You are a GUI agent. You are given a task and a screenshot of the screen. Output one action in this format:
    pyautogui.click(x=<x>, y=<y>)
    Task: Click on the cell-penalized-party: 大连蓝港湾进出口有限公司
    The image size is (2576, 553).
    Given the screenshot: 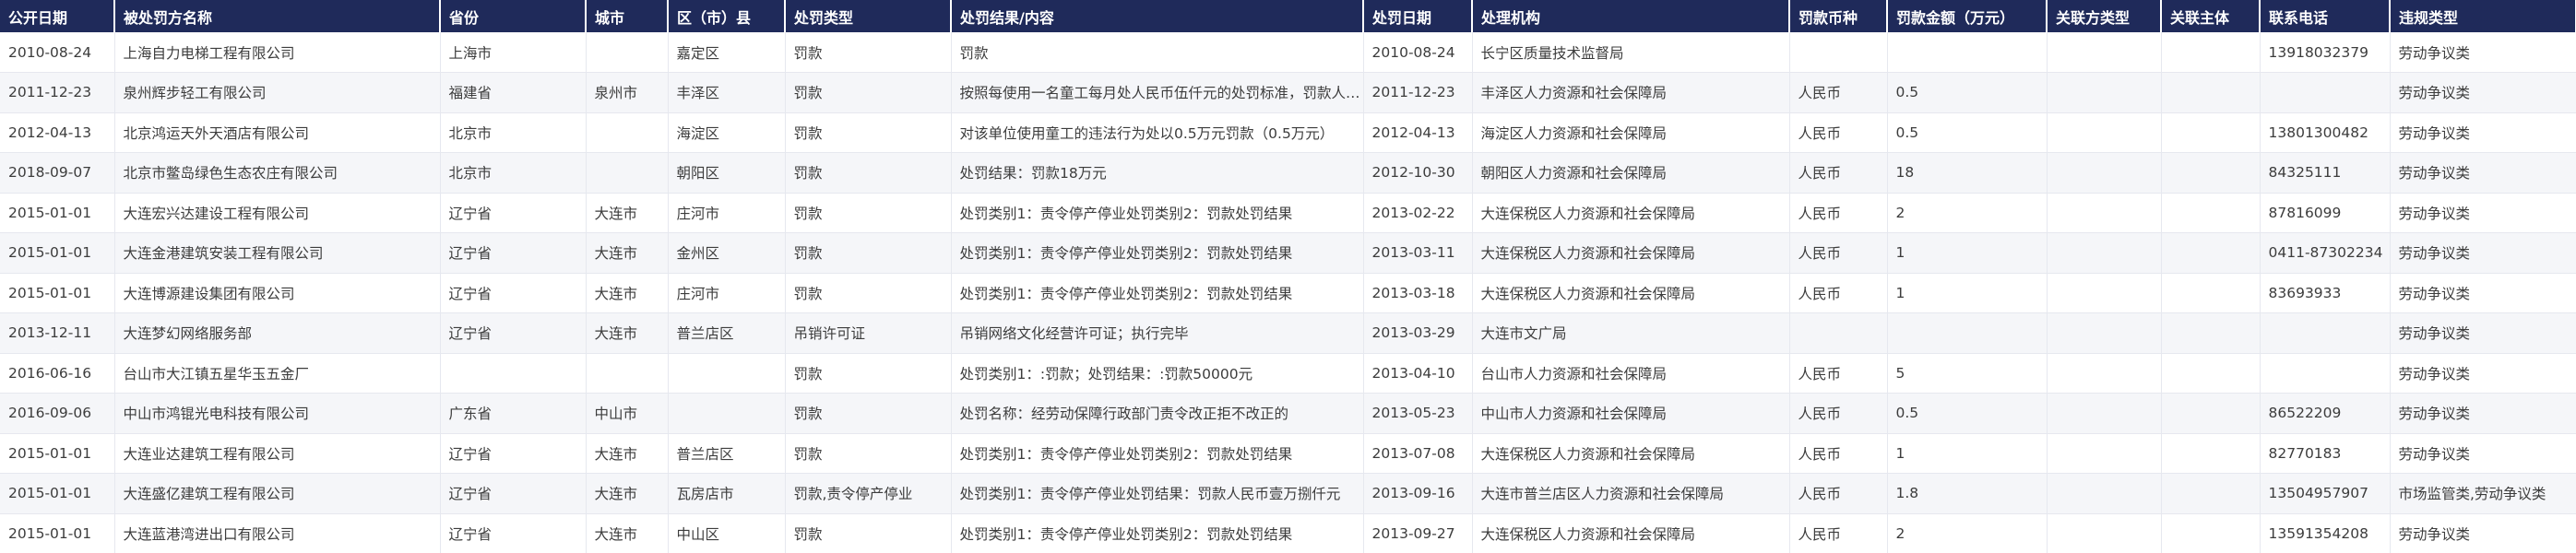 What is the action you would take?
    pyautogui.click(x=277, y=533)
    